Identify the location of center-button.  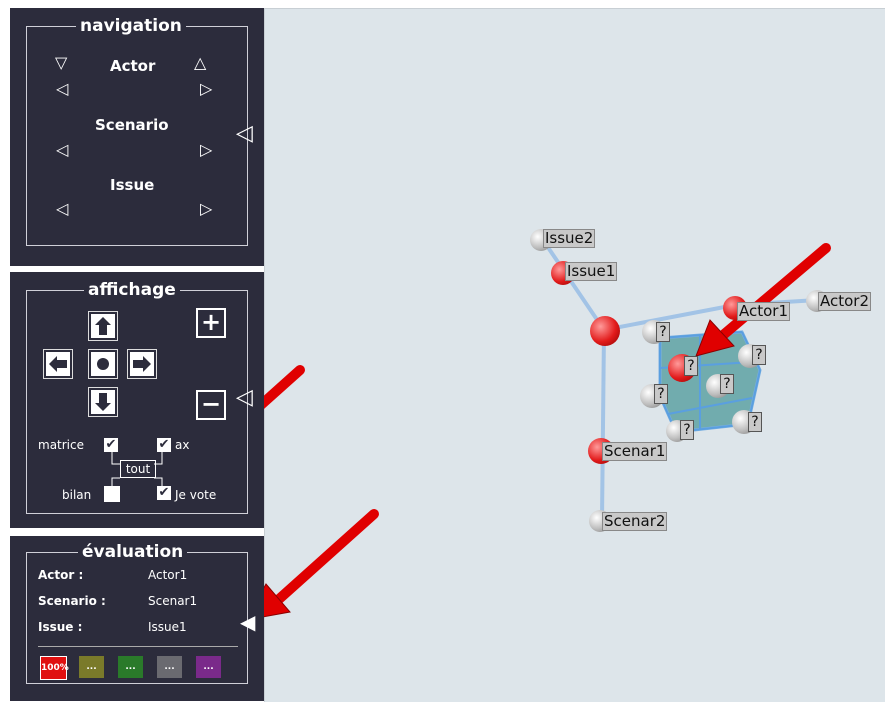
(103, 364).